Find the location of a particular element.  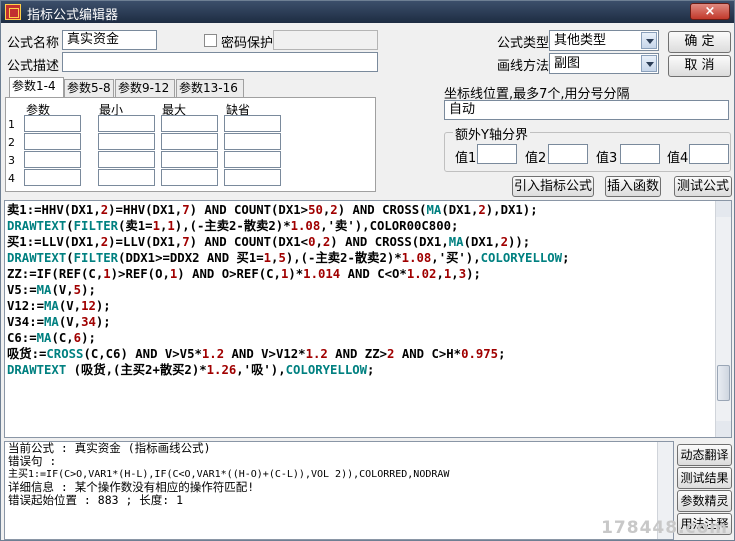

scroll-up-icon is located at coordinates (723, 209).